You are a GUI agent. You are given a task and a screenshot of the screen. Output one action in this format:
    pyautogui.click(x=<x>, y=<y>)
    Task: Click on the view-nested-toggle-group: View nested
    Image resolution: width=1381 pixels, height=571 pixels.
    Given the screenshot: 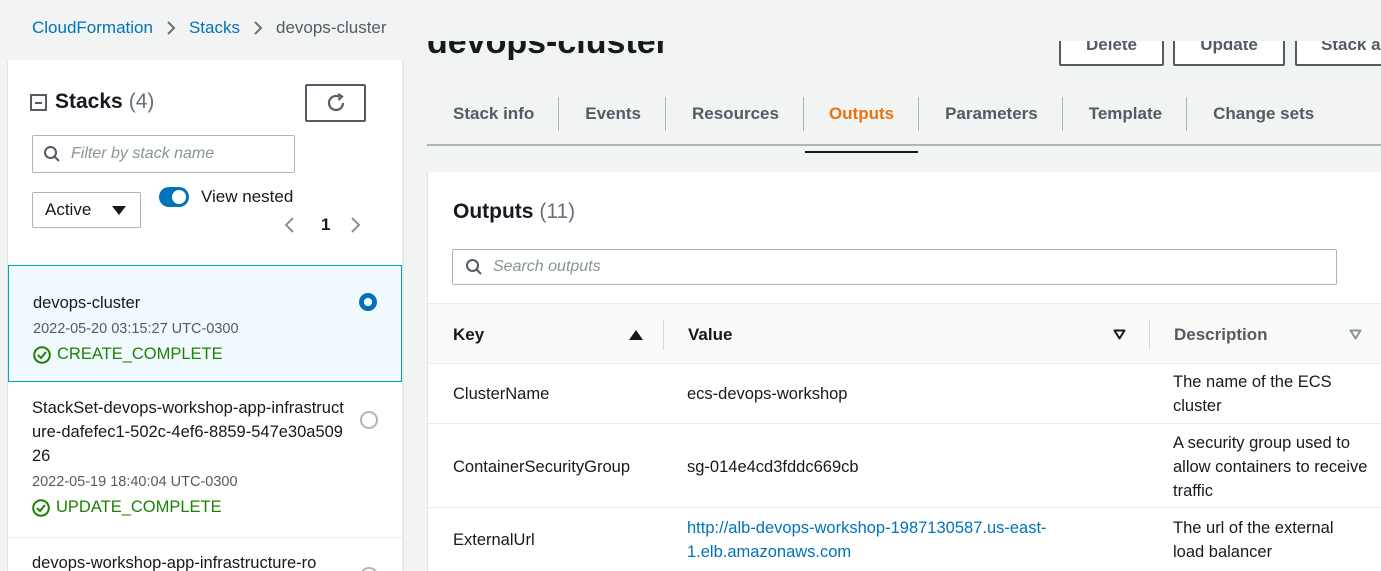 What is the action you would take?
    pyautogui.click(x=226, y=197)
    